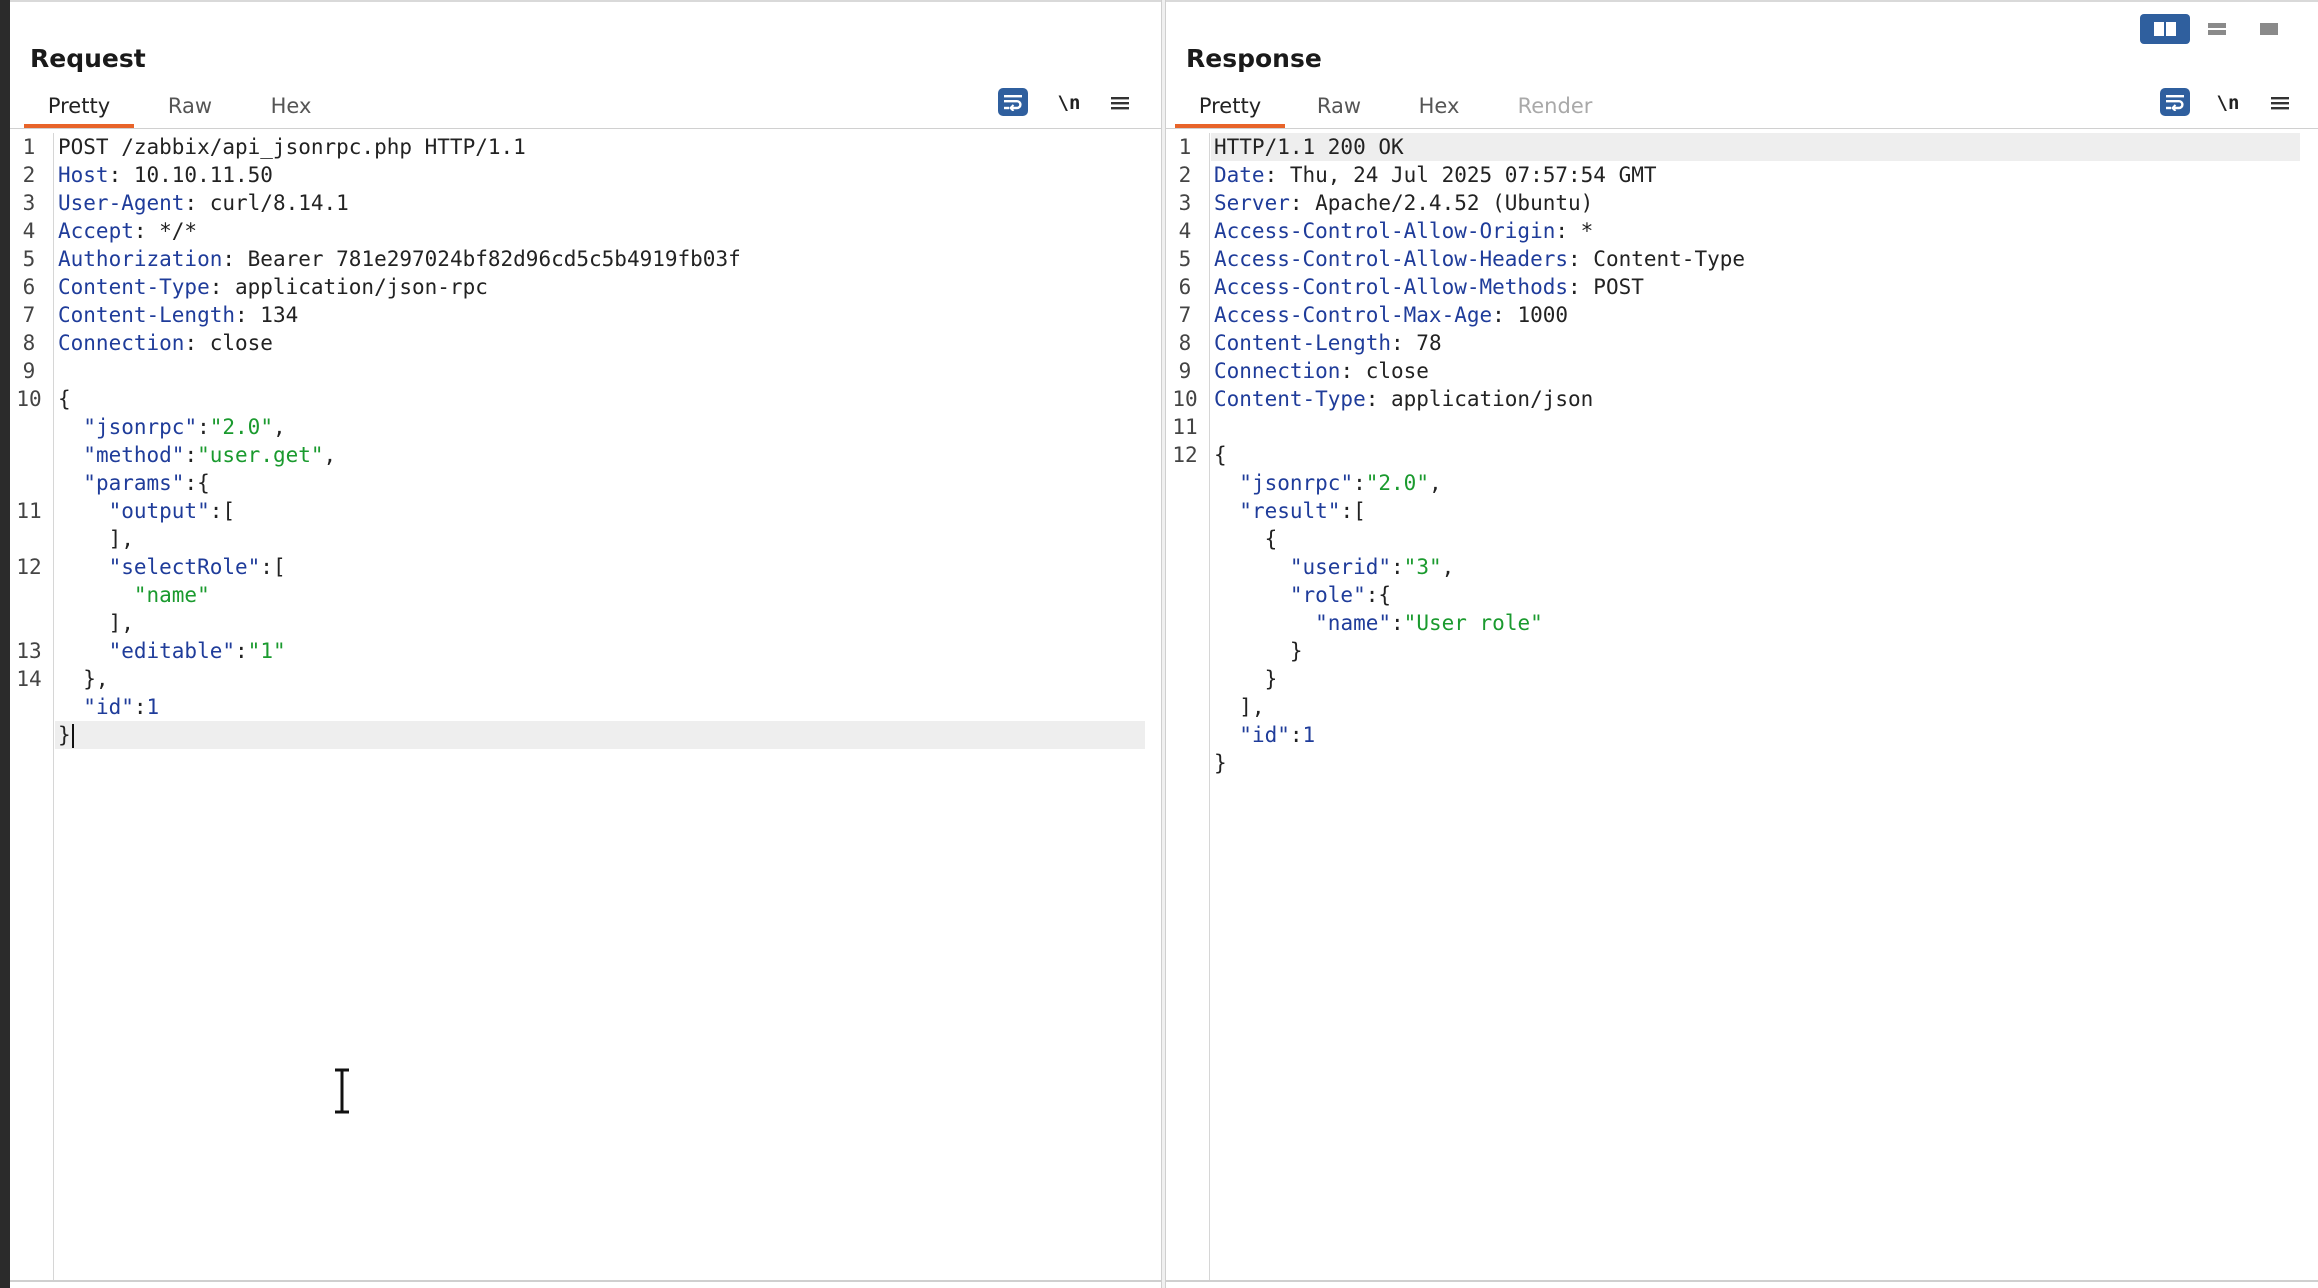 This screenshot has height=1288, width=2318. Describe the element at coordinates (1290, 511) in the screenshot. I see `code-text: "result":[` at that location.